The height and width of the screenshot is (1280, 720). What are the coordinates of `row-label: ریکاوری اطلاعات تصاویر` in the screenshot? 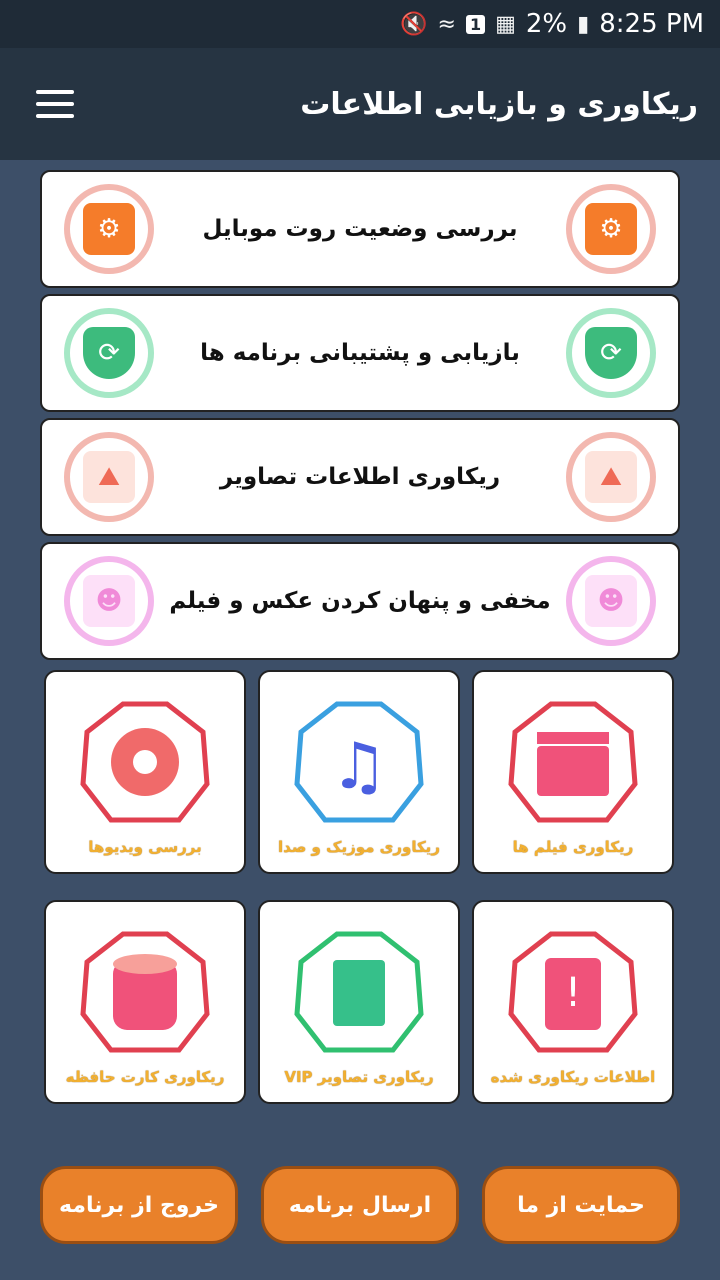 It's located at (360, 477).